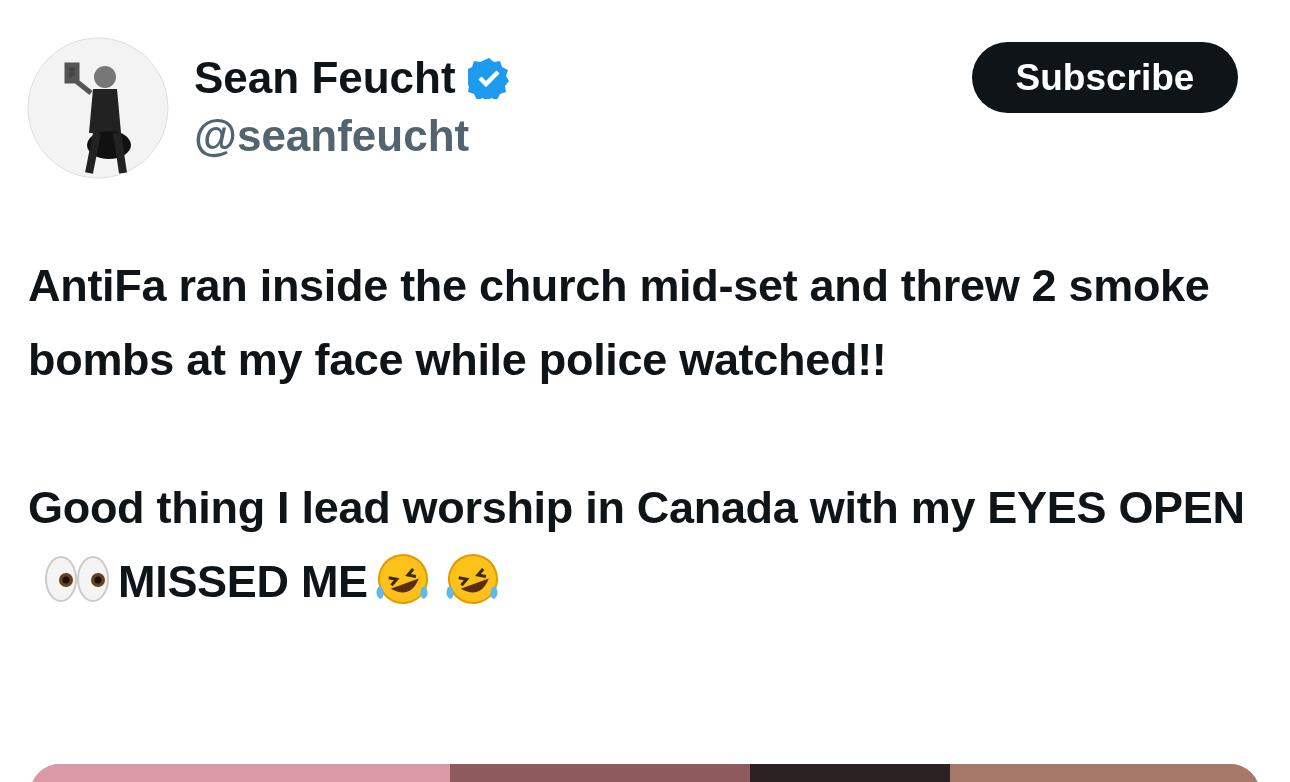  What do you see at coordinates (325, 78) in the screenshot?
I see `author-name: Sean Feucht` at bounding box center [325, 78].